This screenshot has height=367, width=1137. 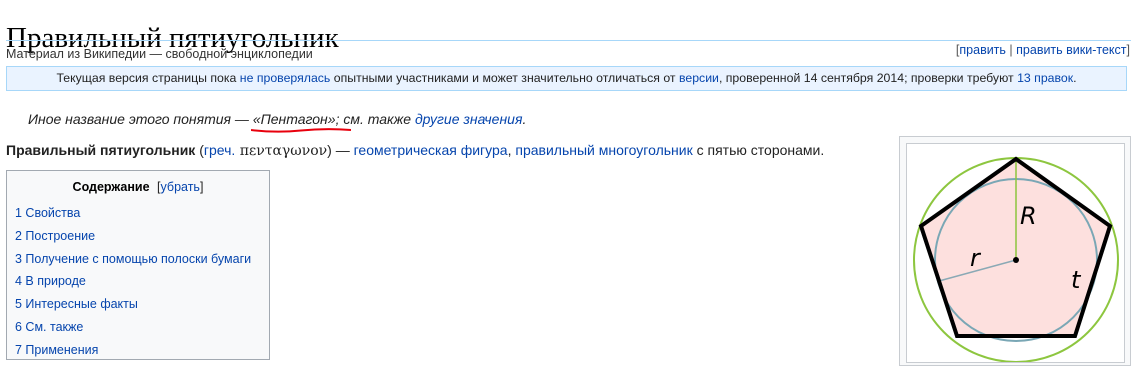 I want to click on disambiguation-link: другие значения, so click(x=469, y=119).